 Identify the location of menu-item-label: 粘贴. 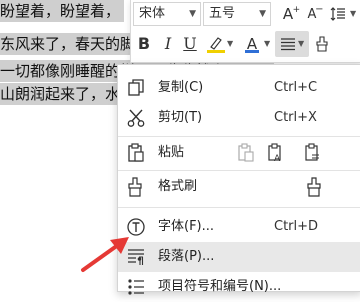
(171, 152).